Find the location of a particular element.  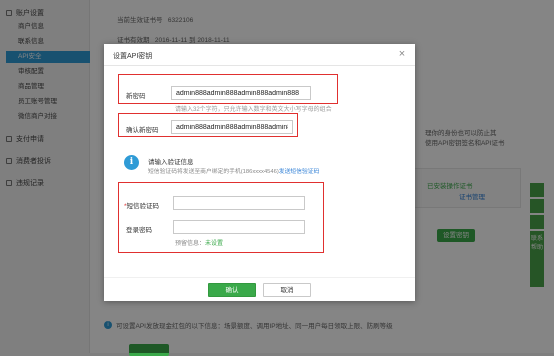

sms-code-input is located at coordinates (239, 203).